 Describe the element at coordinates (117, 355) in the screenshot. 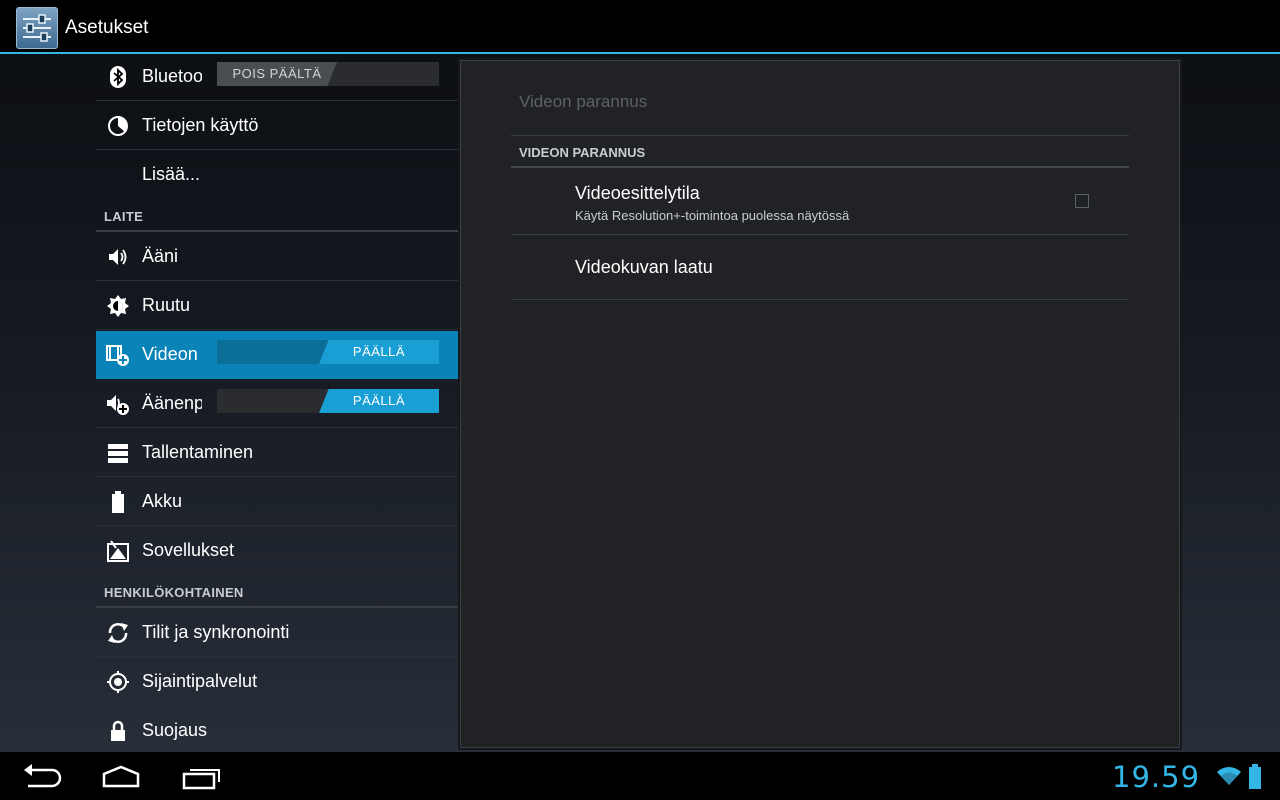

I see `video-enhance-icon` at that location.